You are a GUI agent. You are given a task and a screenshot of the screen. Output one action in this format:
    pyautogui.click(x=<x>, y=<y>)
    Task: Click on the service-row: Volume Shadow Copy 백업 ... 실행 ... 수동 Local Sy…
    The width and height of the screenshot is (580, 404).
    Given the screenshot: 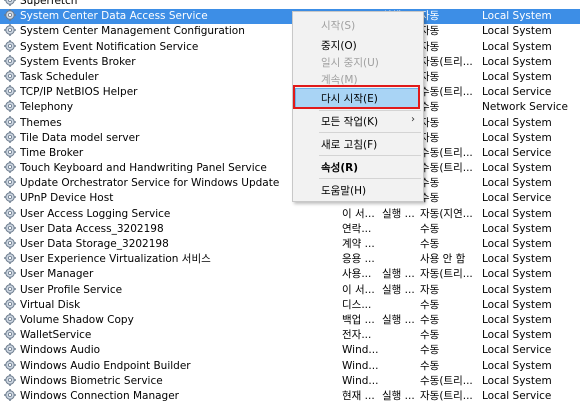 What is the action you would take?
    pyautogui.click(x=290, y=320)
    